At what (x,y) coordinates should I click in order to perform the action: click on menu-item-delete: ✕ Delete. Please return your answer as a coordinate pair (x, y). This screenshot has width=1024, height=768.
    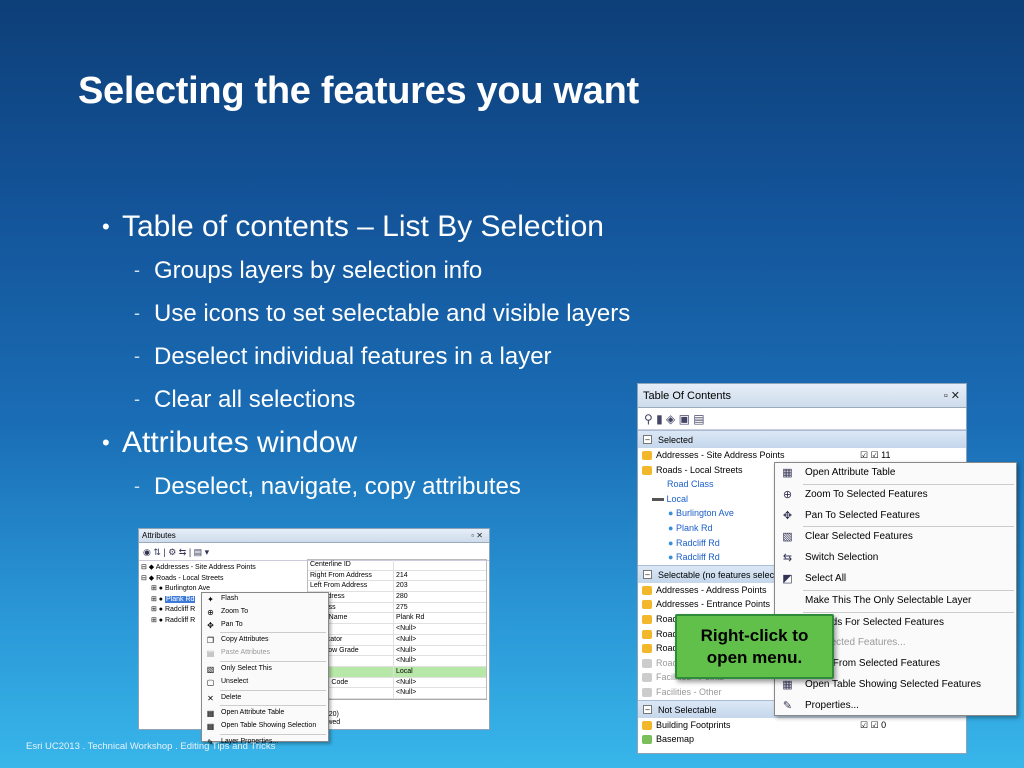
    Looking at the image, I should click on (265, 698).